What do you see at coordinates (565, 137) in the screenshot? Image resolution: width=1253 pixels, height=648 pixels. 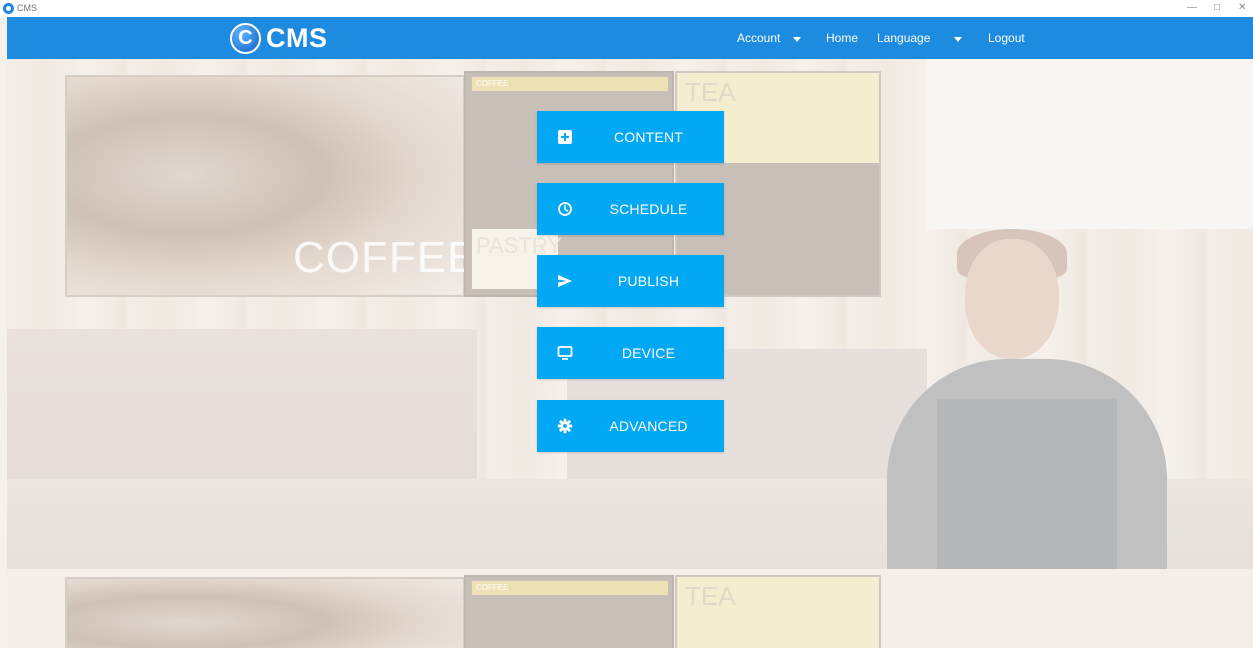 I see `plus-box-icon` at bounding box center [565, 137].